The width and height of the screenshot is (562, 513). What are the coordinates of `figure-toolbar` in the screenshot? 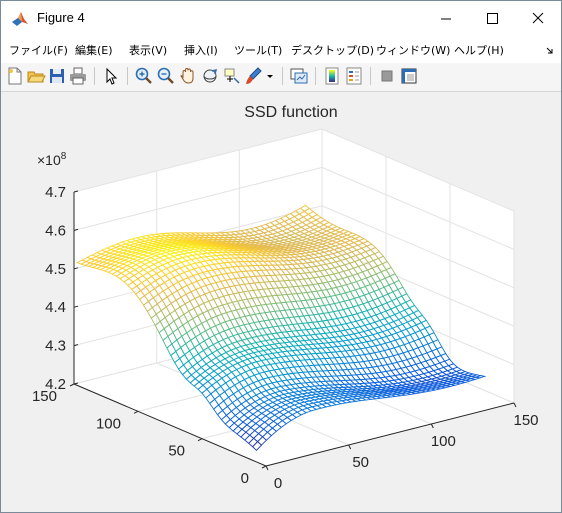 It's located at (281, 77).